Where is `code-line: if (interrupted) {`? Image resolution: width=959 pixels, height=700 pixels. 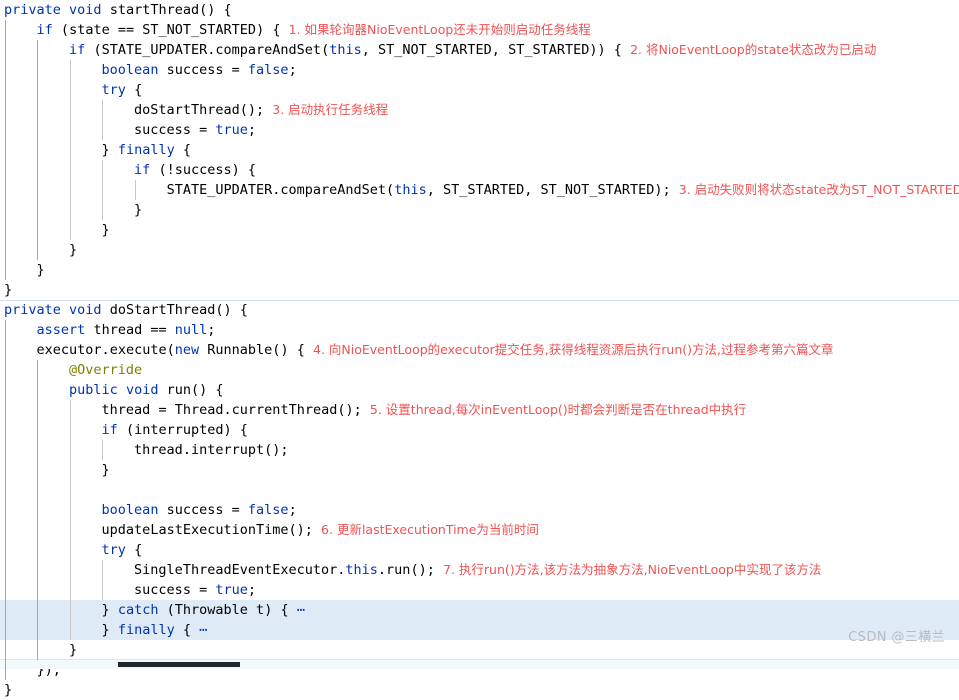
code-line: if (interrupted) { is located at coordinates (479, 430).